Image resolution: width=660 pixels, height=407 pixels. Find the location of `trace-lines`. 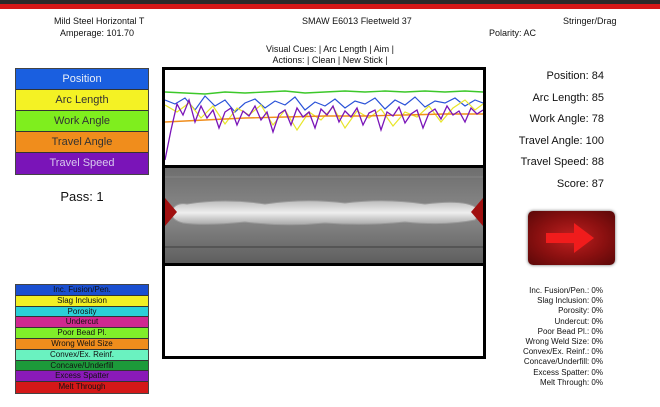

trace-lines is located at coordinates (324, 125).